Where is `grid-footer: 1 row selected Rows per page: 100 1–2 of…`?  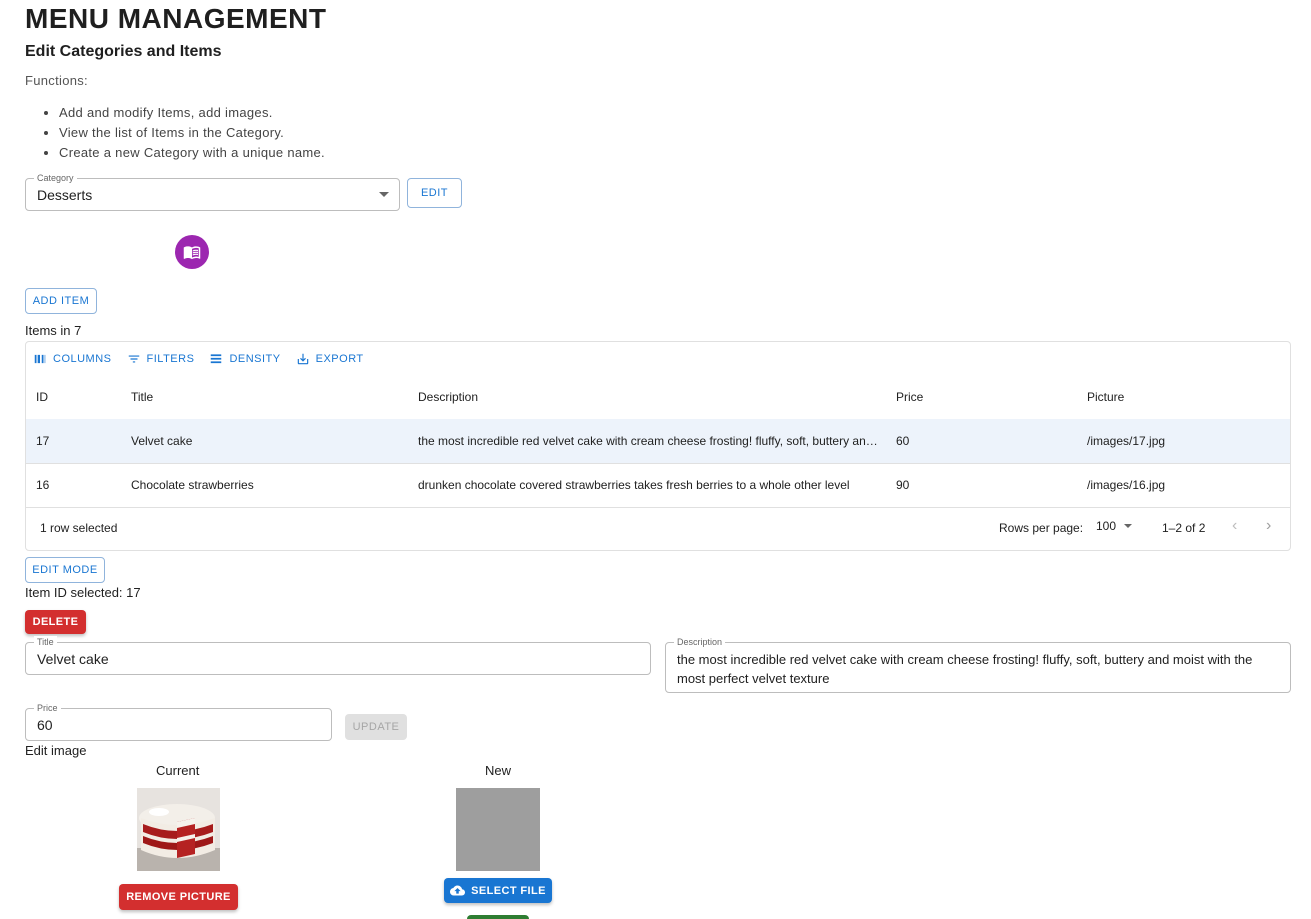 grid-footer: 1 row selected Rows per page: 100 1–2 of… is located at coordinates (658, 528).